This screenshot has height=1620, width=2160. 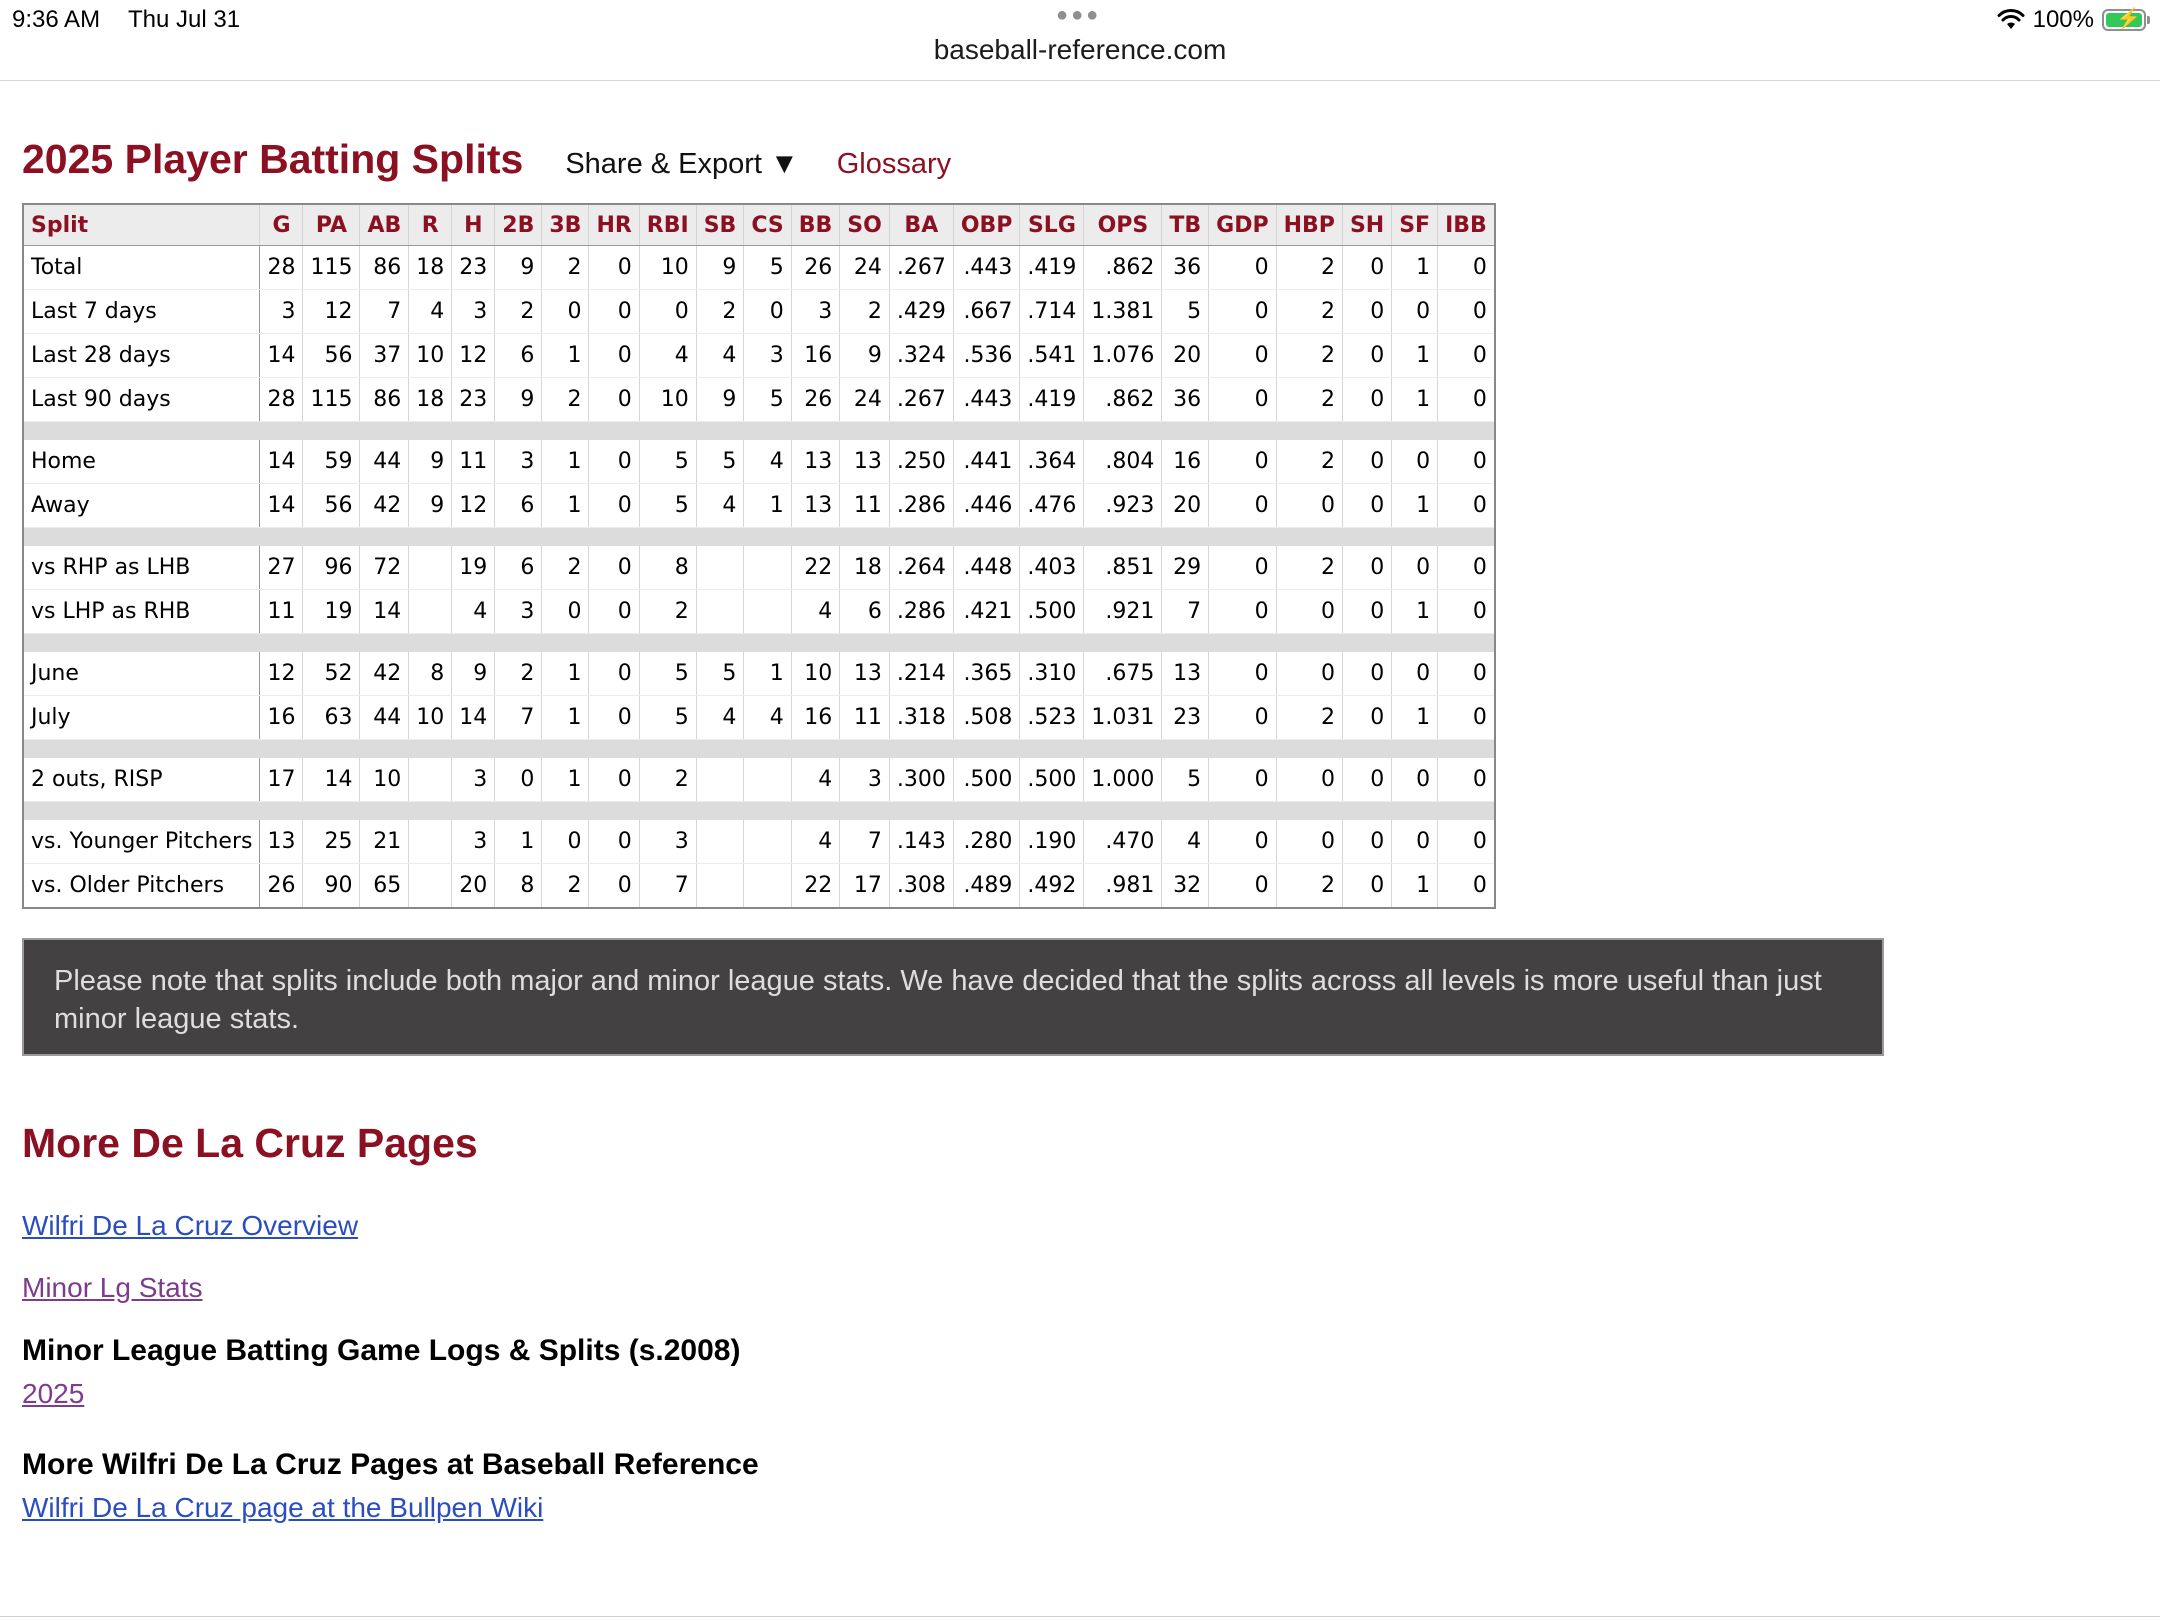 What do you see at coordinates (1052, 267) in the screenshot?
I see `stat-cell: .419` at bounding box center [1052, 267].